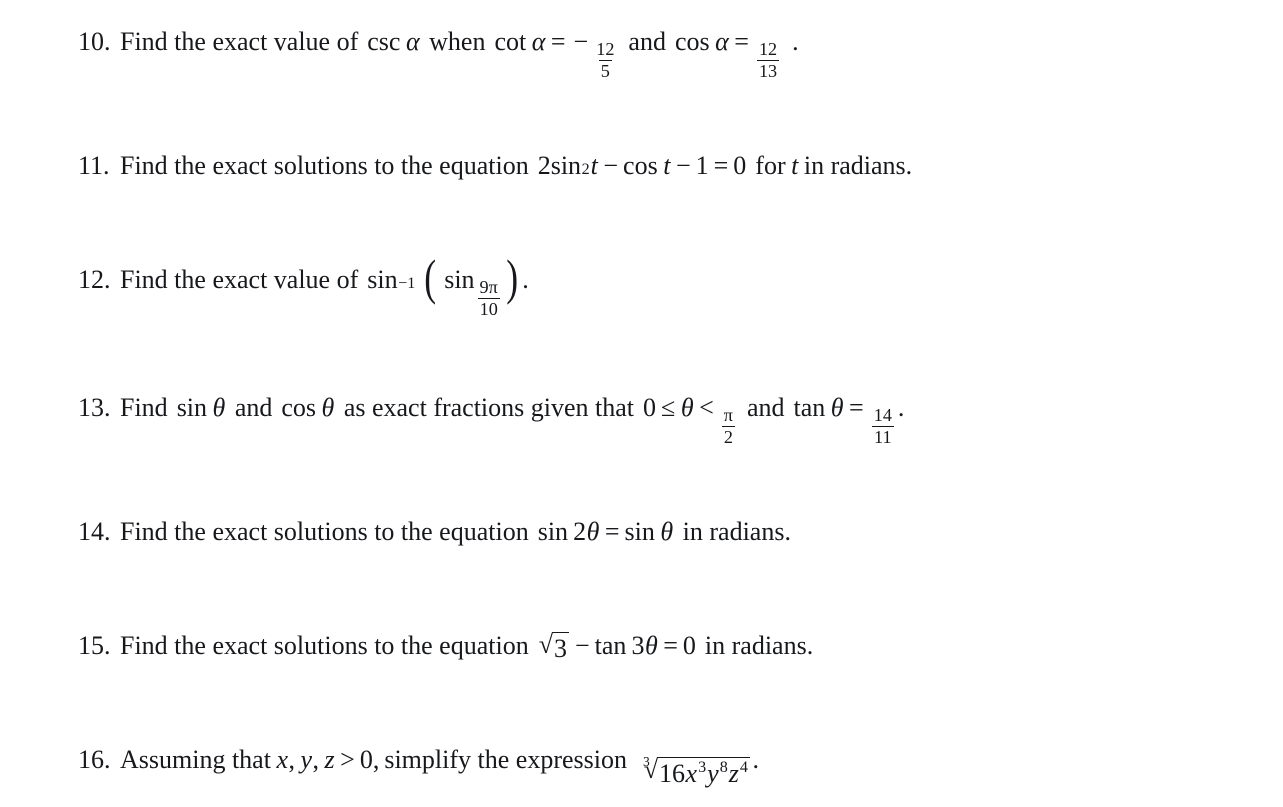 This screenshot has height=807, width=1283. Describe the element at coordinates (706, 407) in the screenshot. I see `relation-less-than: <` at that location.